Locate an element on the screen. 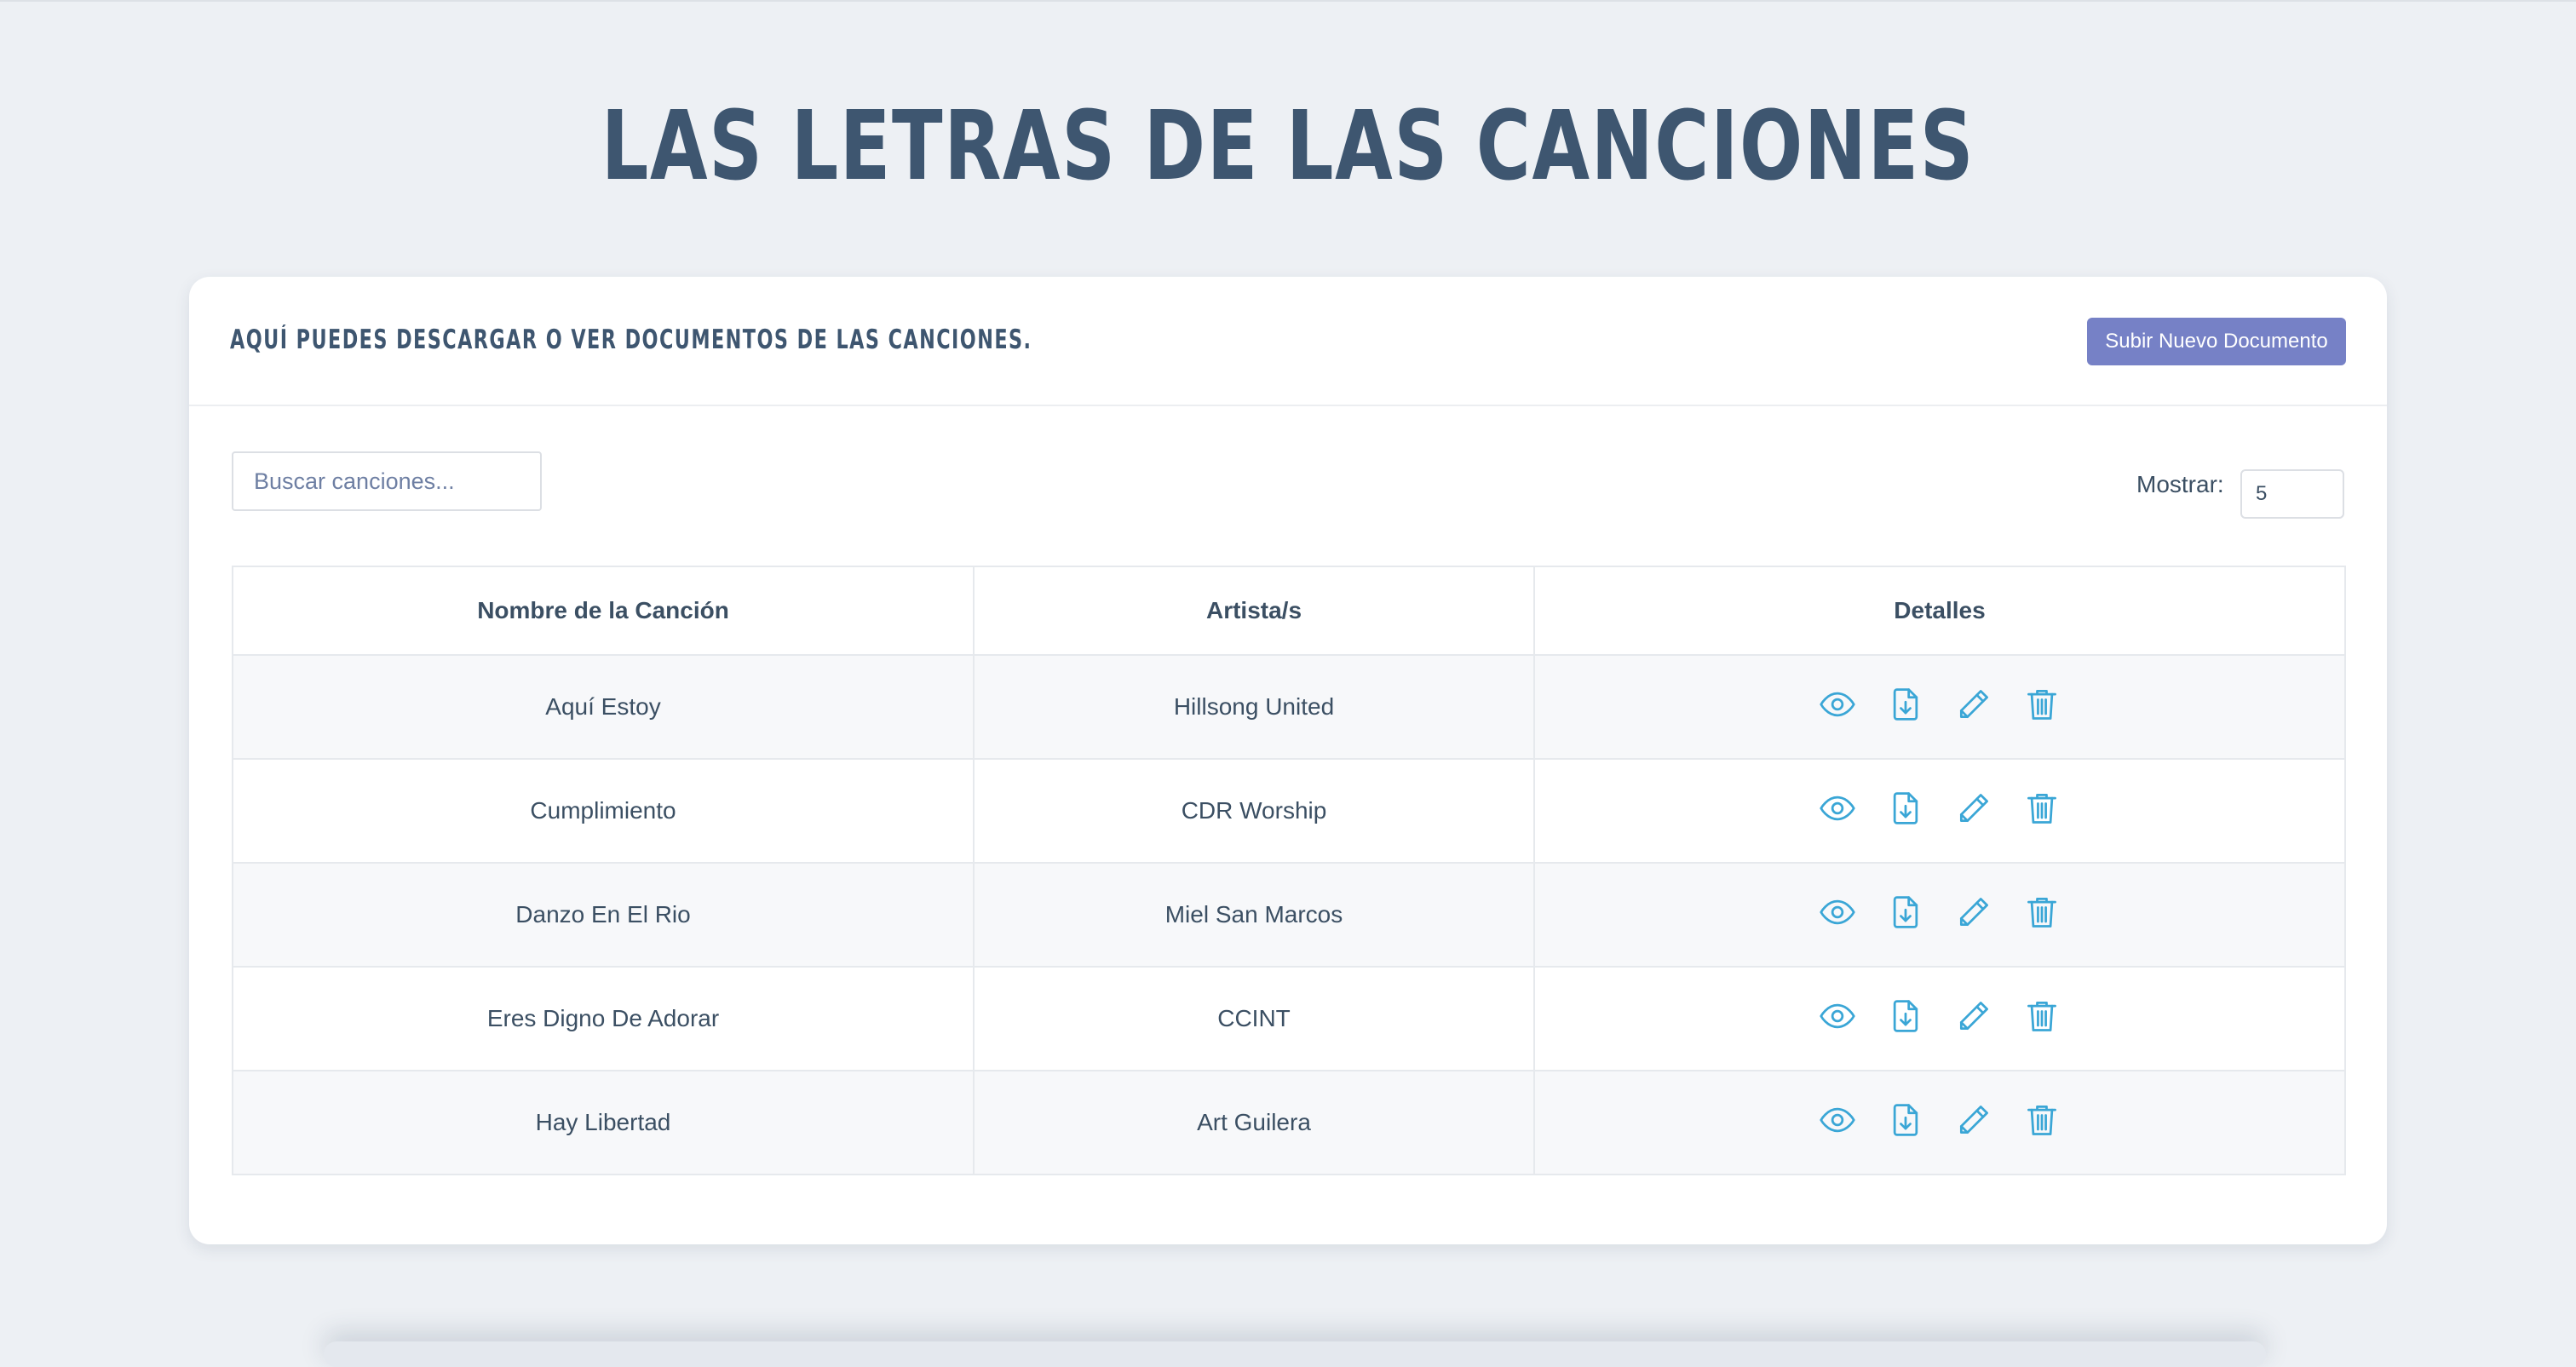  page-title: LAS LETRAS DE LAS CANCIONES is located at coordinates (1288, 146).